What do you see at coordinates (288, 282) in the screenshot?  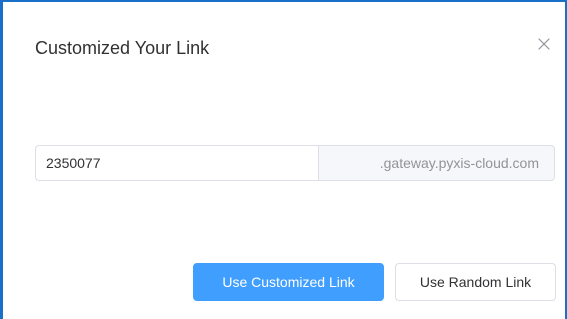 I see `use-customized-link-button: Use Customized Link` at bounding box center [288, 282].